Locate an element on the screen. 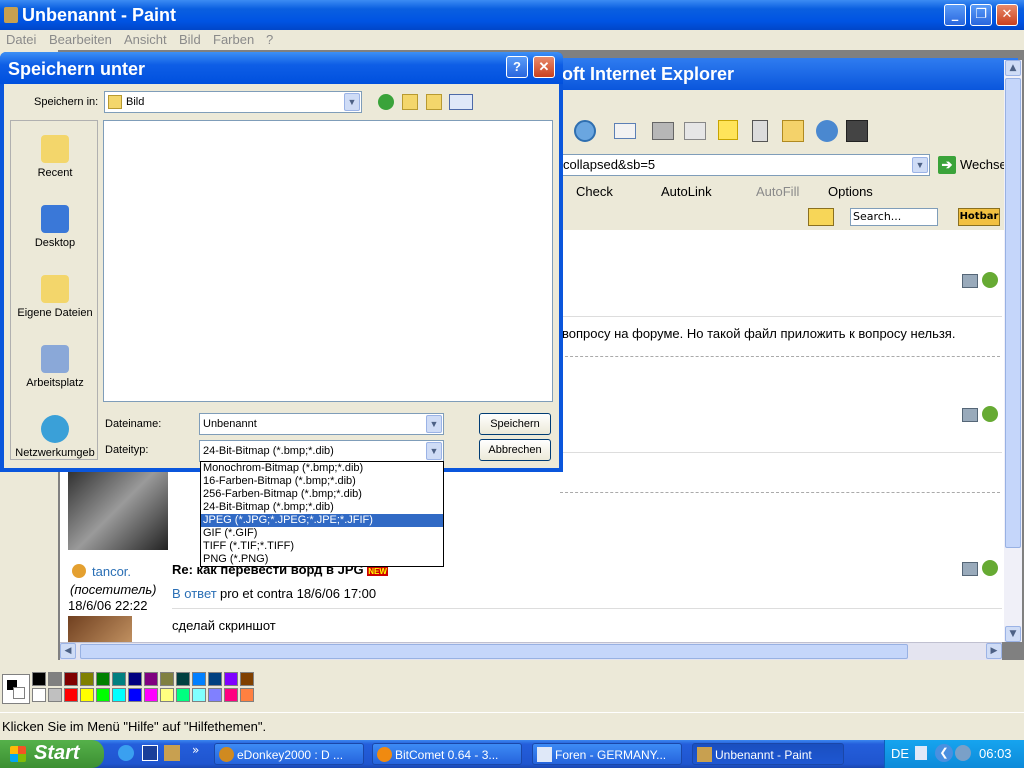 The width and height of the screenshot is (1024, 768). edit-icon is located at coordinates (695, 131).